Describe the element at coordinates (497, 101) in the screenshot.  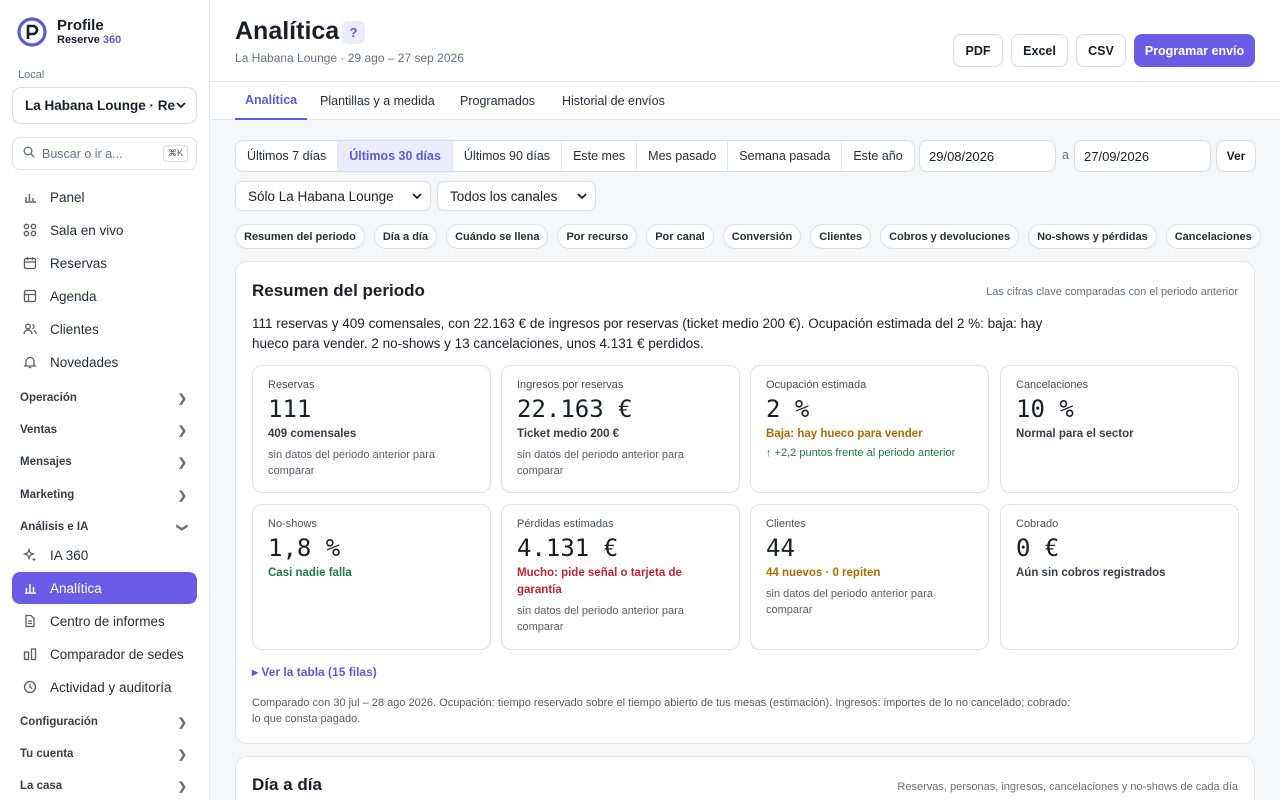
I see `tab-programados: Programados` at that location.